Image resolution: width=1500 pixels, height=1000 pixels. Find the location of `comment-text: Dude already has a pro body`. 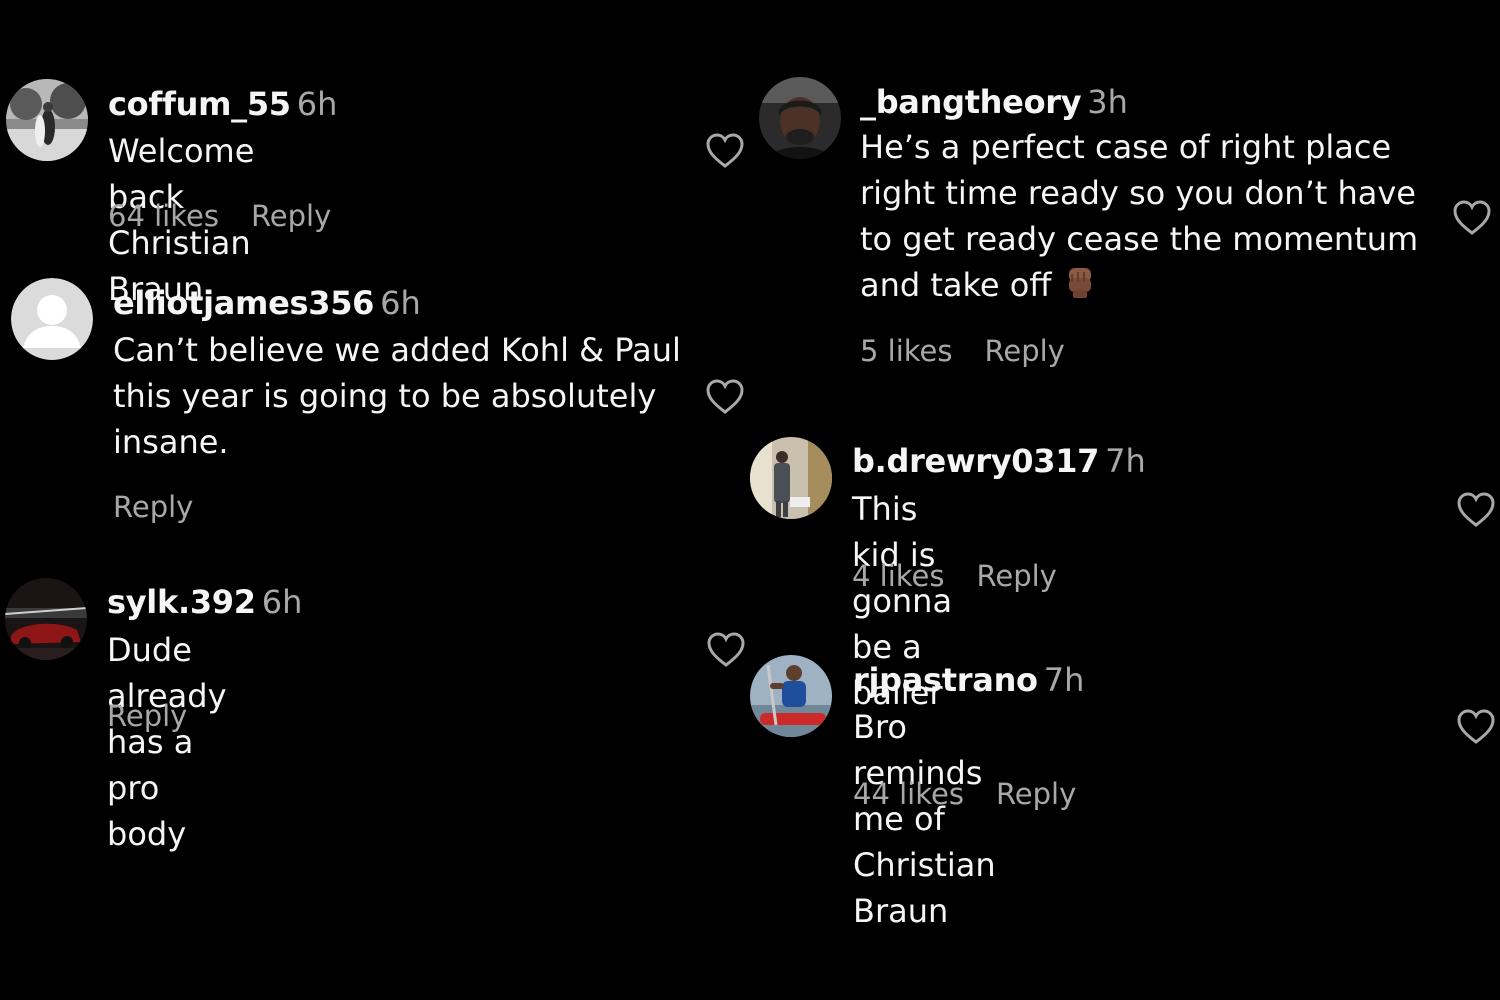

comment-text: Dude already has a pro body is located at coordinates (167, 742).